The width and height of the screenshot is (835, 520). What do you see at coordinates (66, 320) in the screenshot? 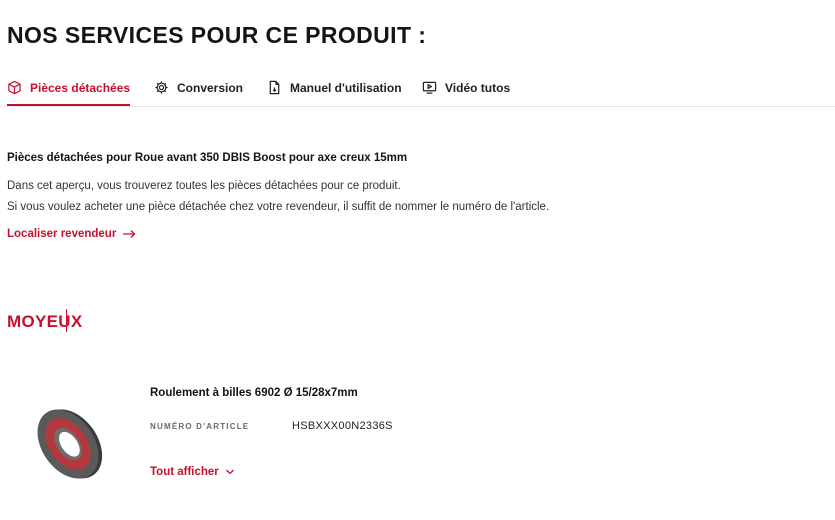
I see `text-cursor` at bounding box center [66, 320].